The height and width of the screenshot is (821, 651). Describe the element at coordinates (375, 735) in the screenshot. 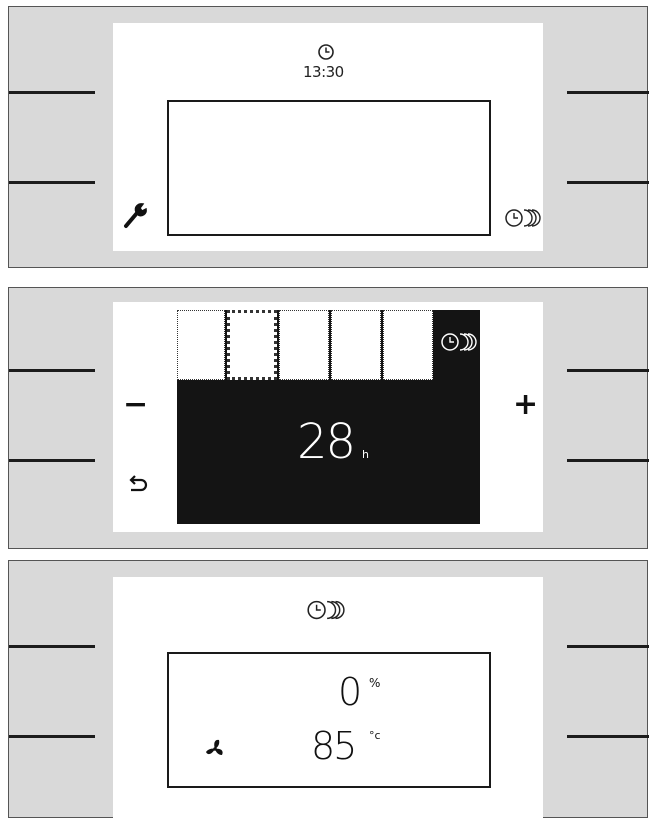

I see `temperature-unit: °c` at that location.